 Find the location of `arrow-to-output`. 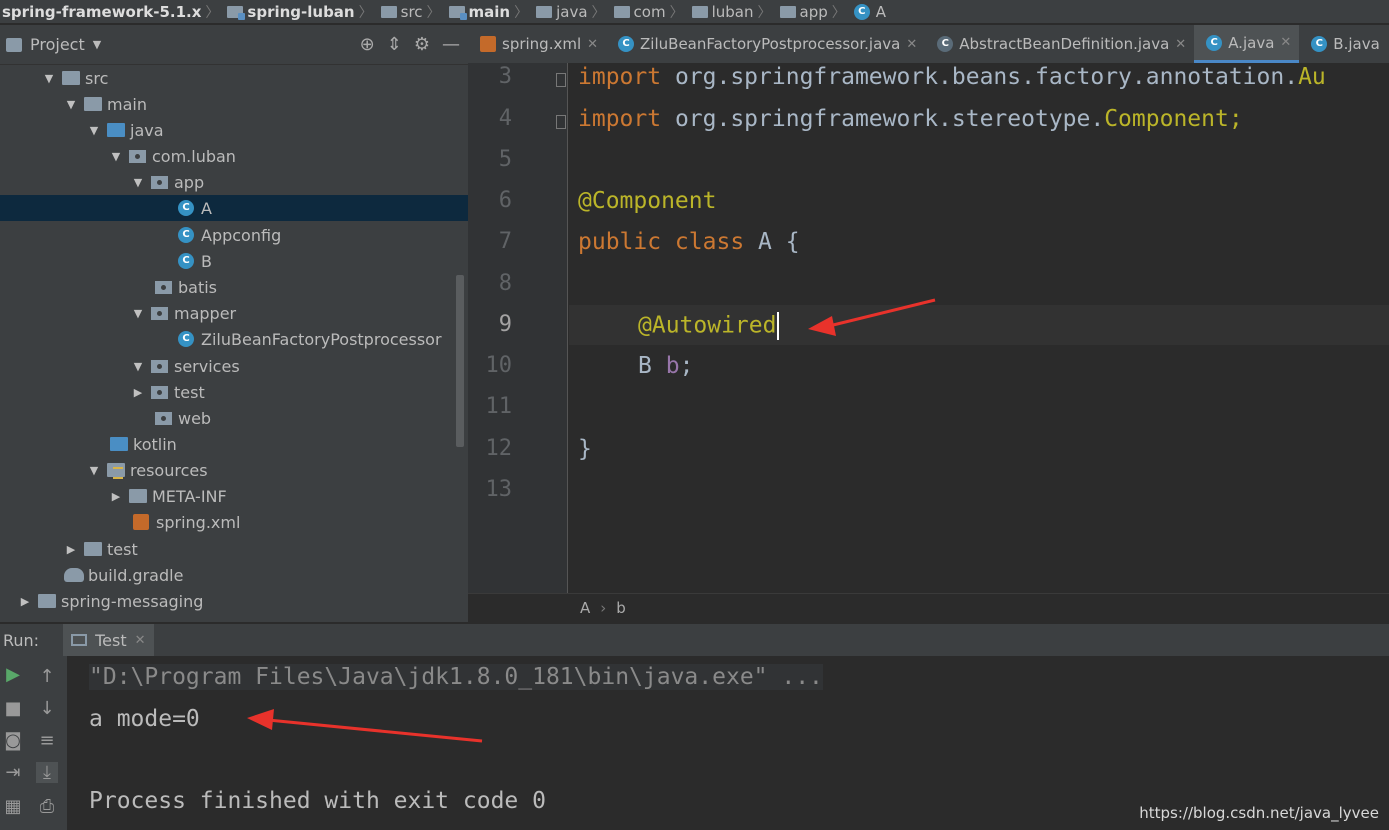

arrow-to-output is located at coordinates (365, 726).